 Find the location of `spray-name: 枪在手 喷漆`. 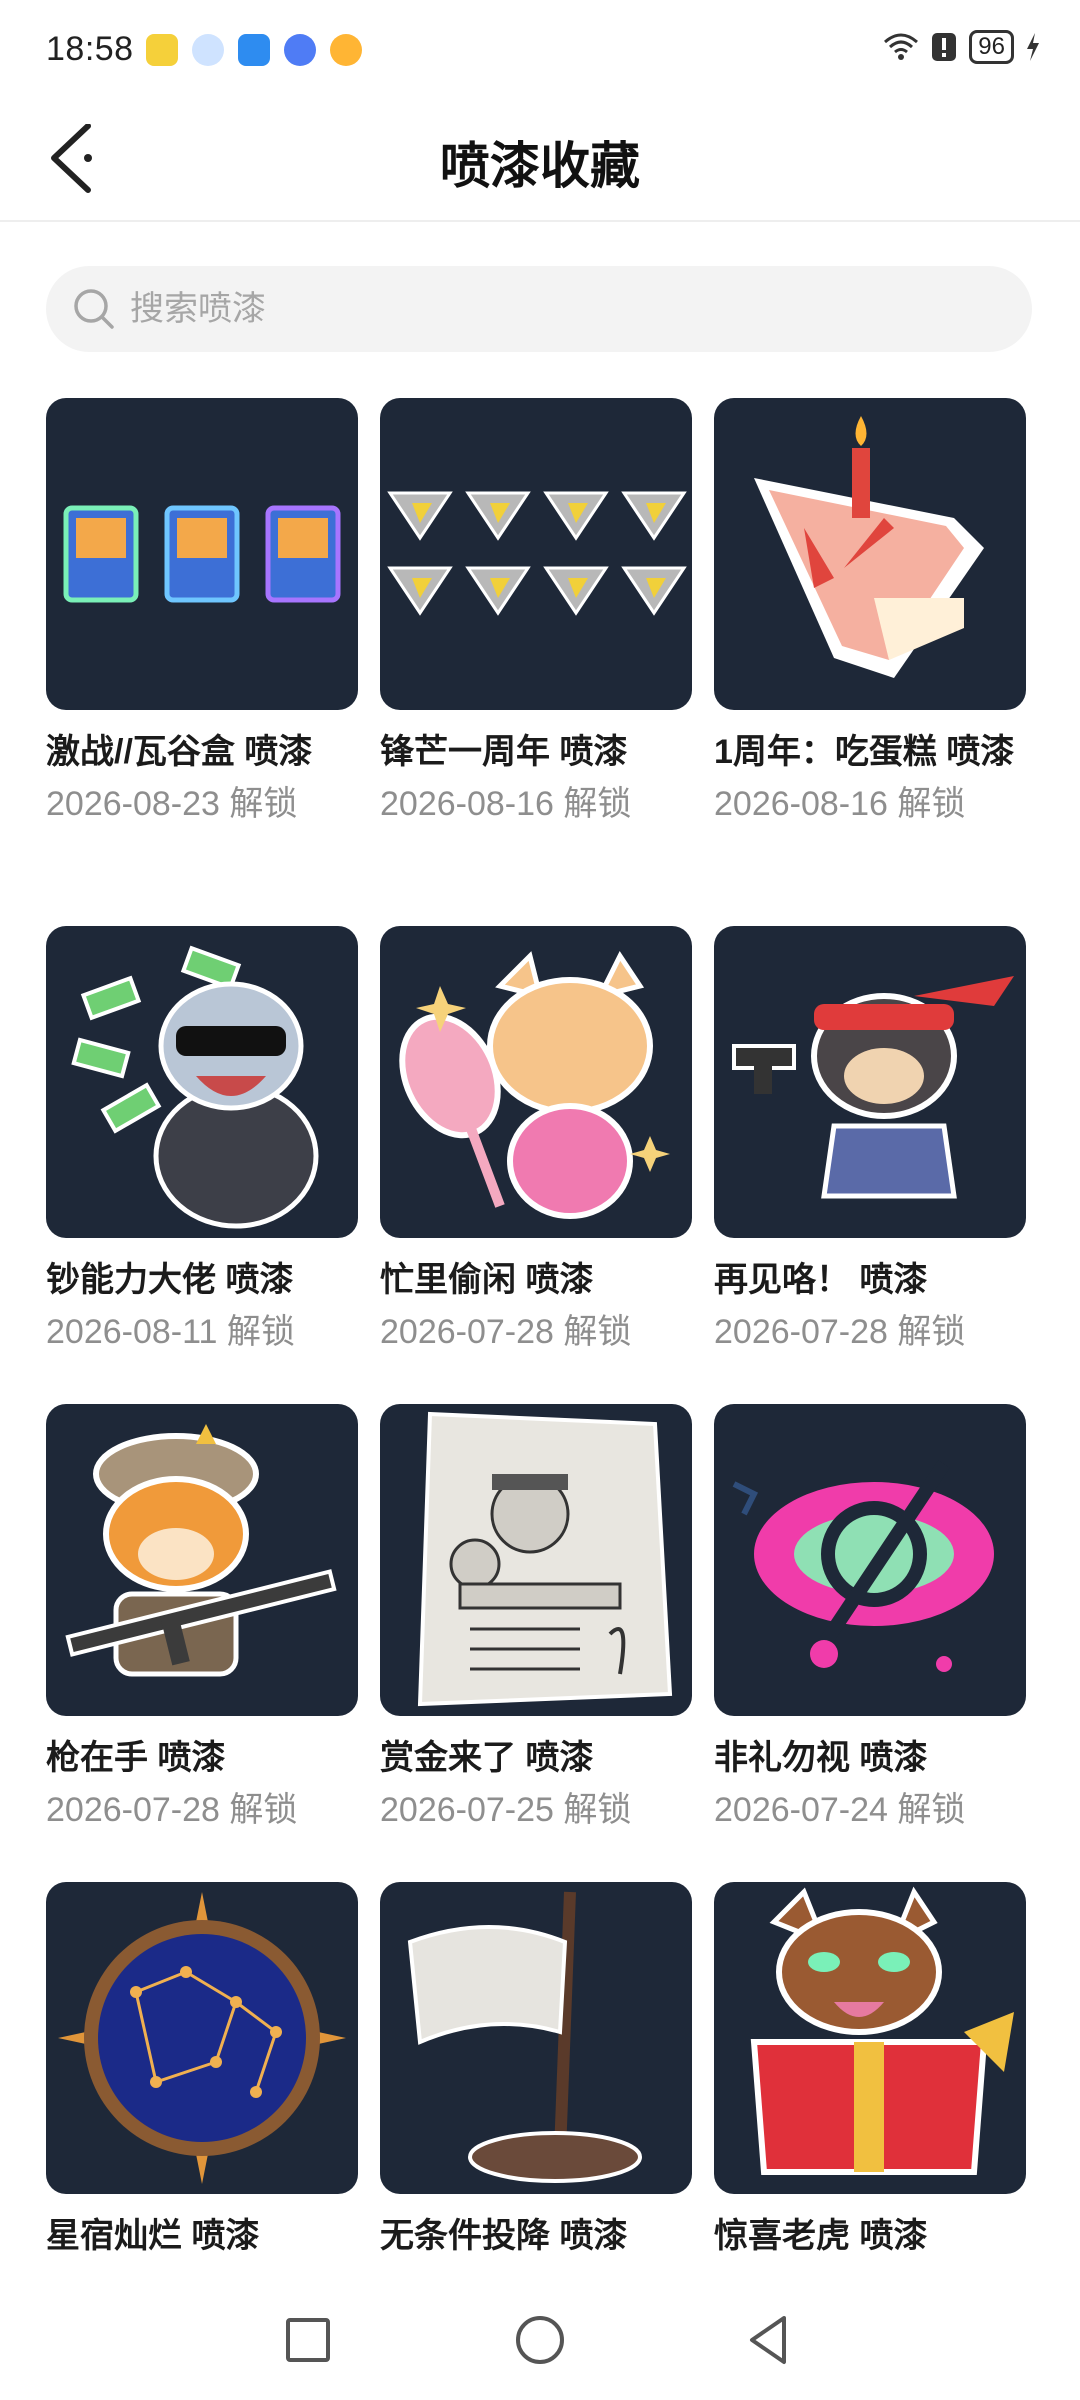

spray-name: 枪在手 喷漆 is located at coordinates (136, 1758).